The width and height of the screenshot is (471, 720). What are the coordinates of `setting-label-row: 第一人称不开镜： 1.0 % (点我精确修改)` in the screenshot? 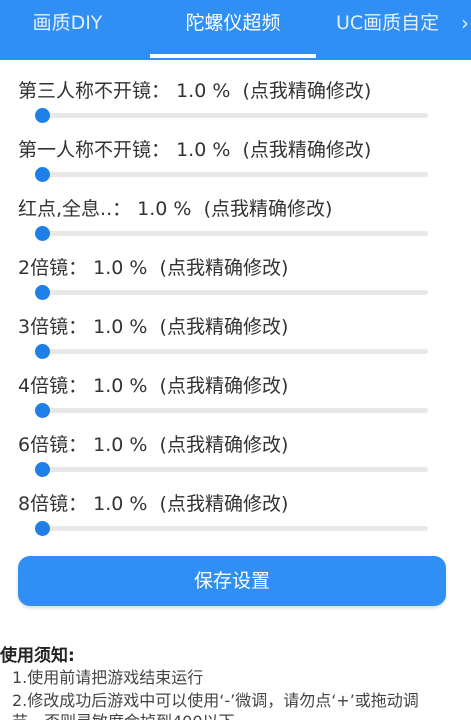 It's located at (194, 148).